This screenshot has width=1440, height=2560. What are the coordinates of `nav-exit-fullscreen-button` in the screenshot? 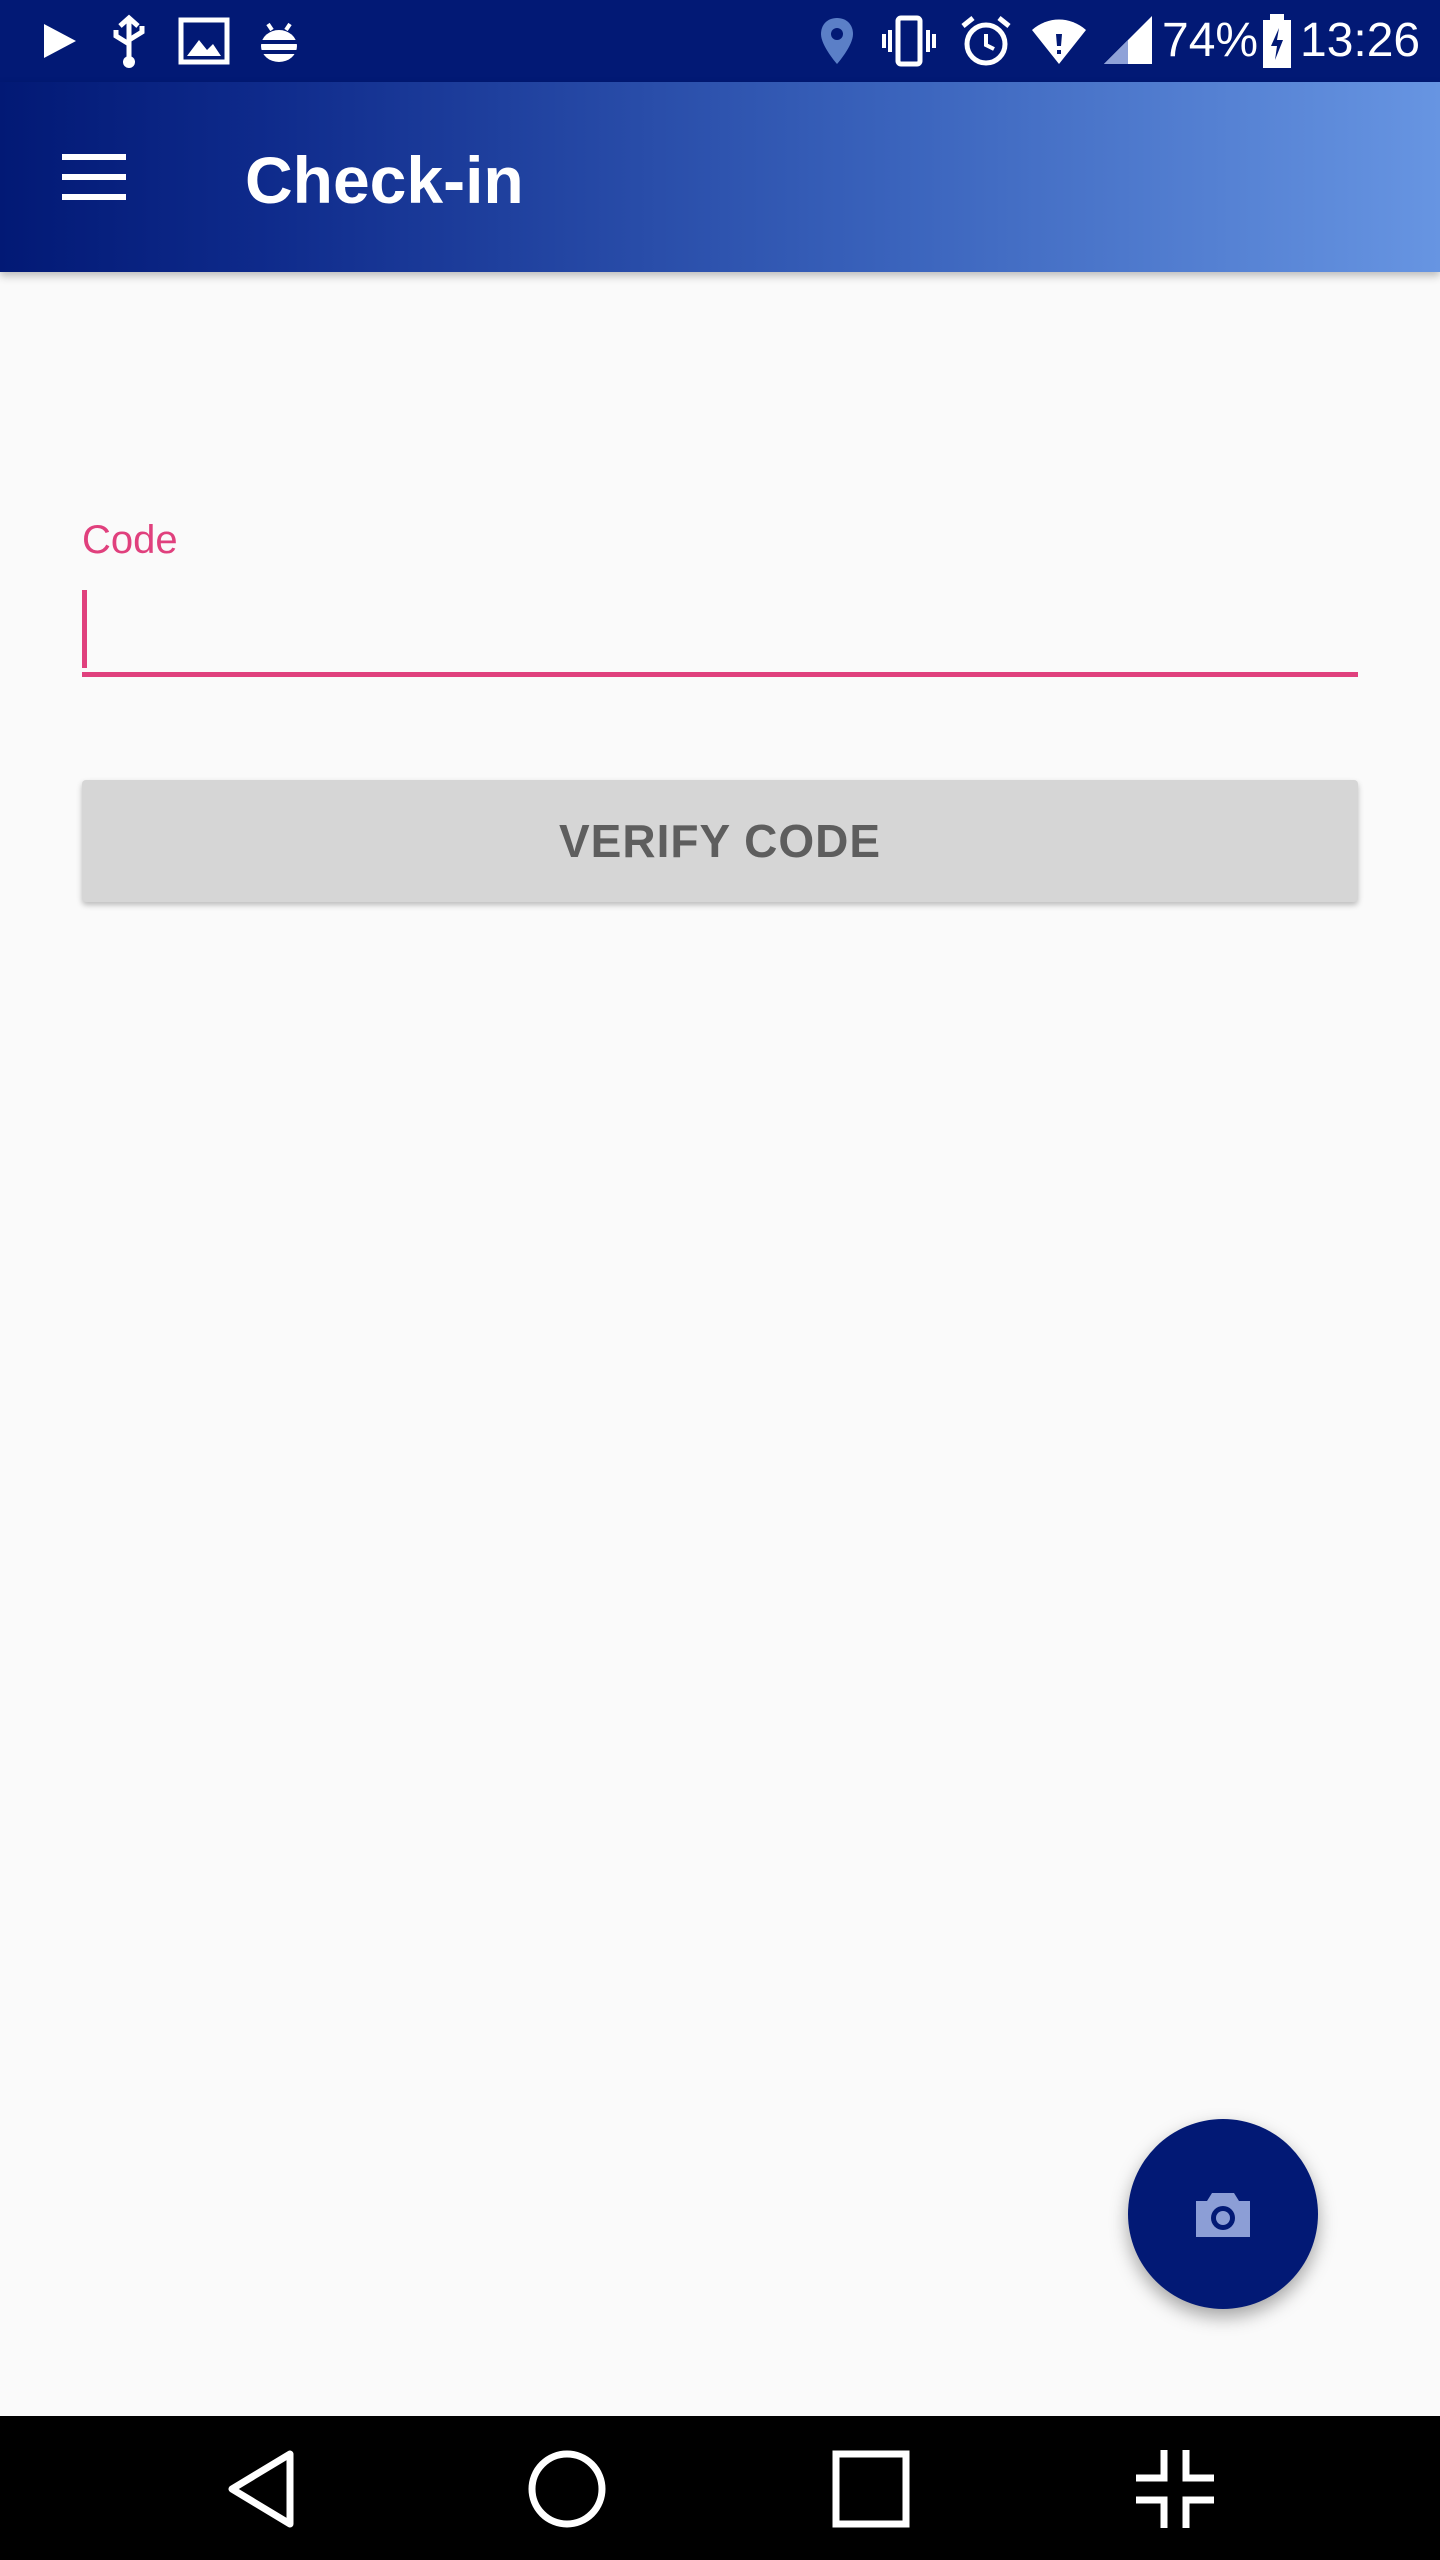 It's located at (1175, 2489).